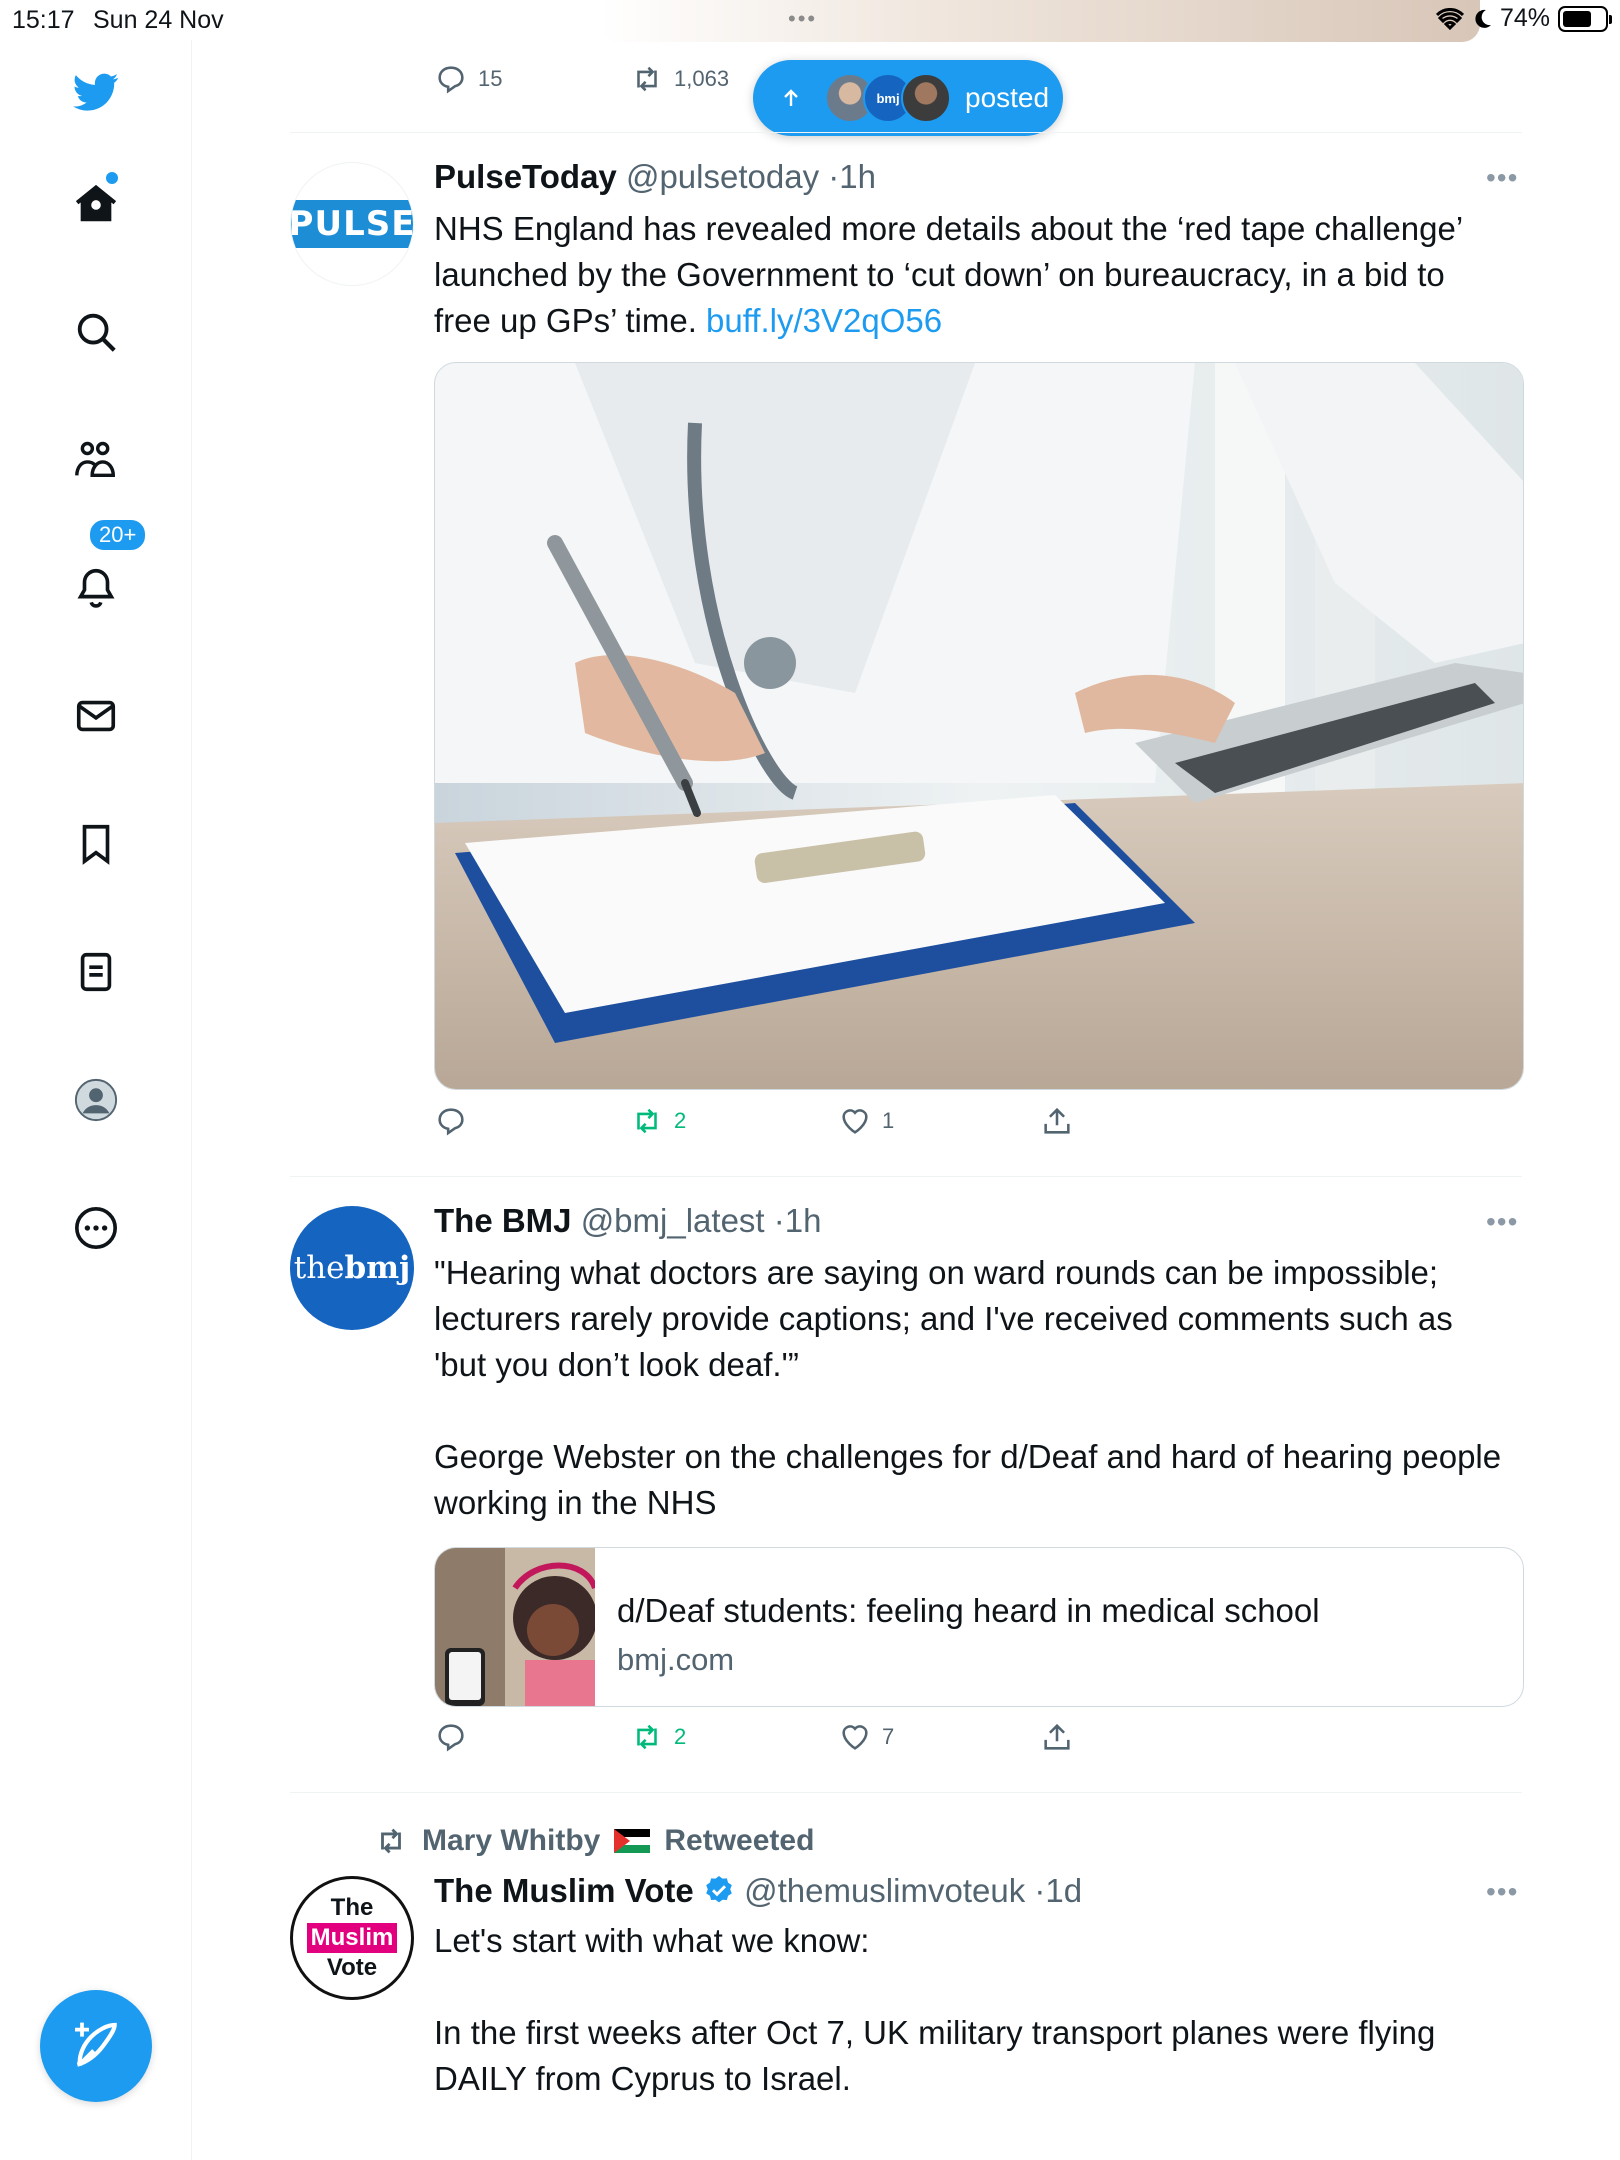 This screenshot has height=2160, width=1620. What do you see at coordinates (503, 1220) in the screenshot?
I see `author-name: The BMJ` at bounding box center [503, 1220].